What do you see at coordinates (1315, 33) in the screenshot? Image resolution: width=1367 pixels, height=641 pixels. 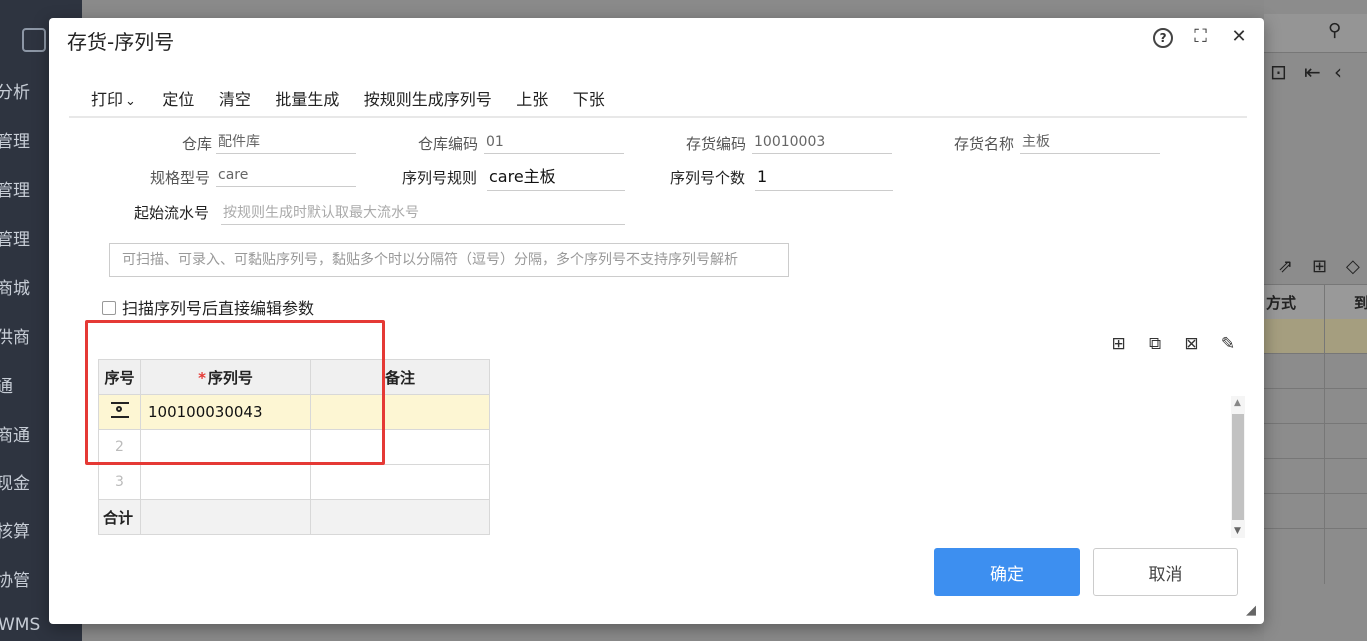 I see `background-toolbar: ⚲` at bounding box center [1315, 33].